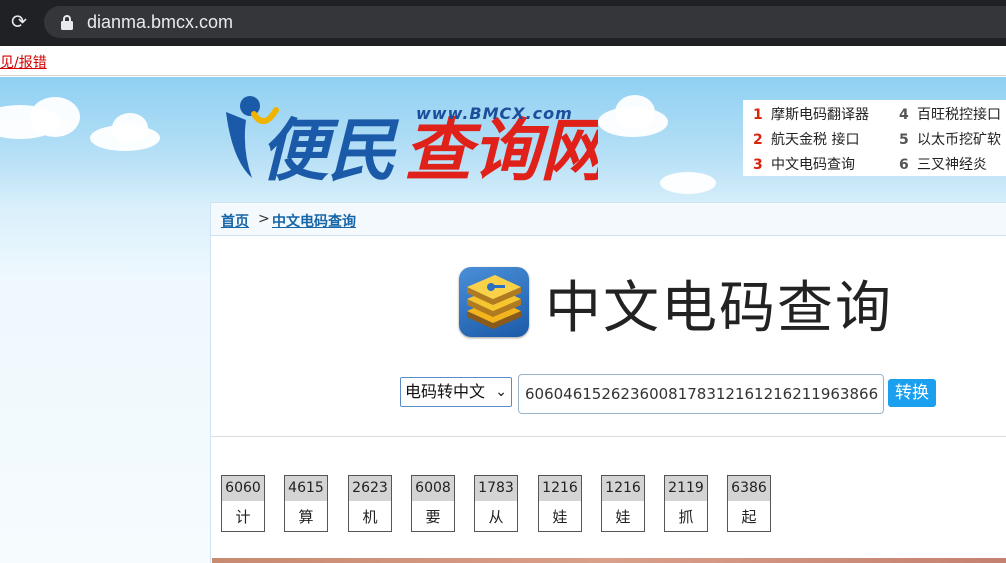 The image size is (1006, 563). What do you see at coordinates (820, 115) in the screenshot?
I see `hot-link-label: 摩斯电码翻译器` at bounding box center [820, 115].